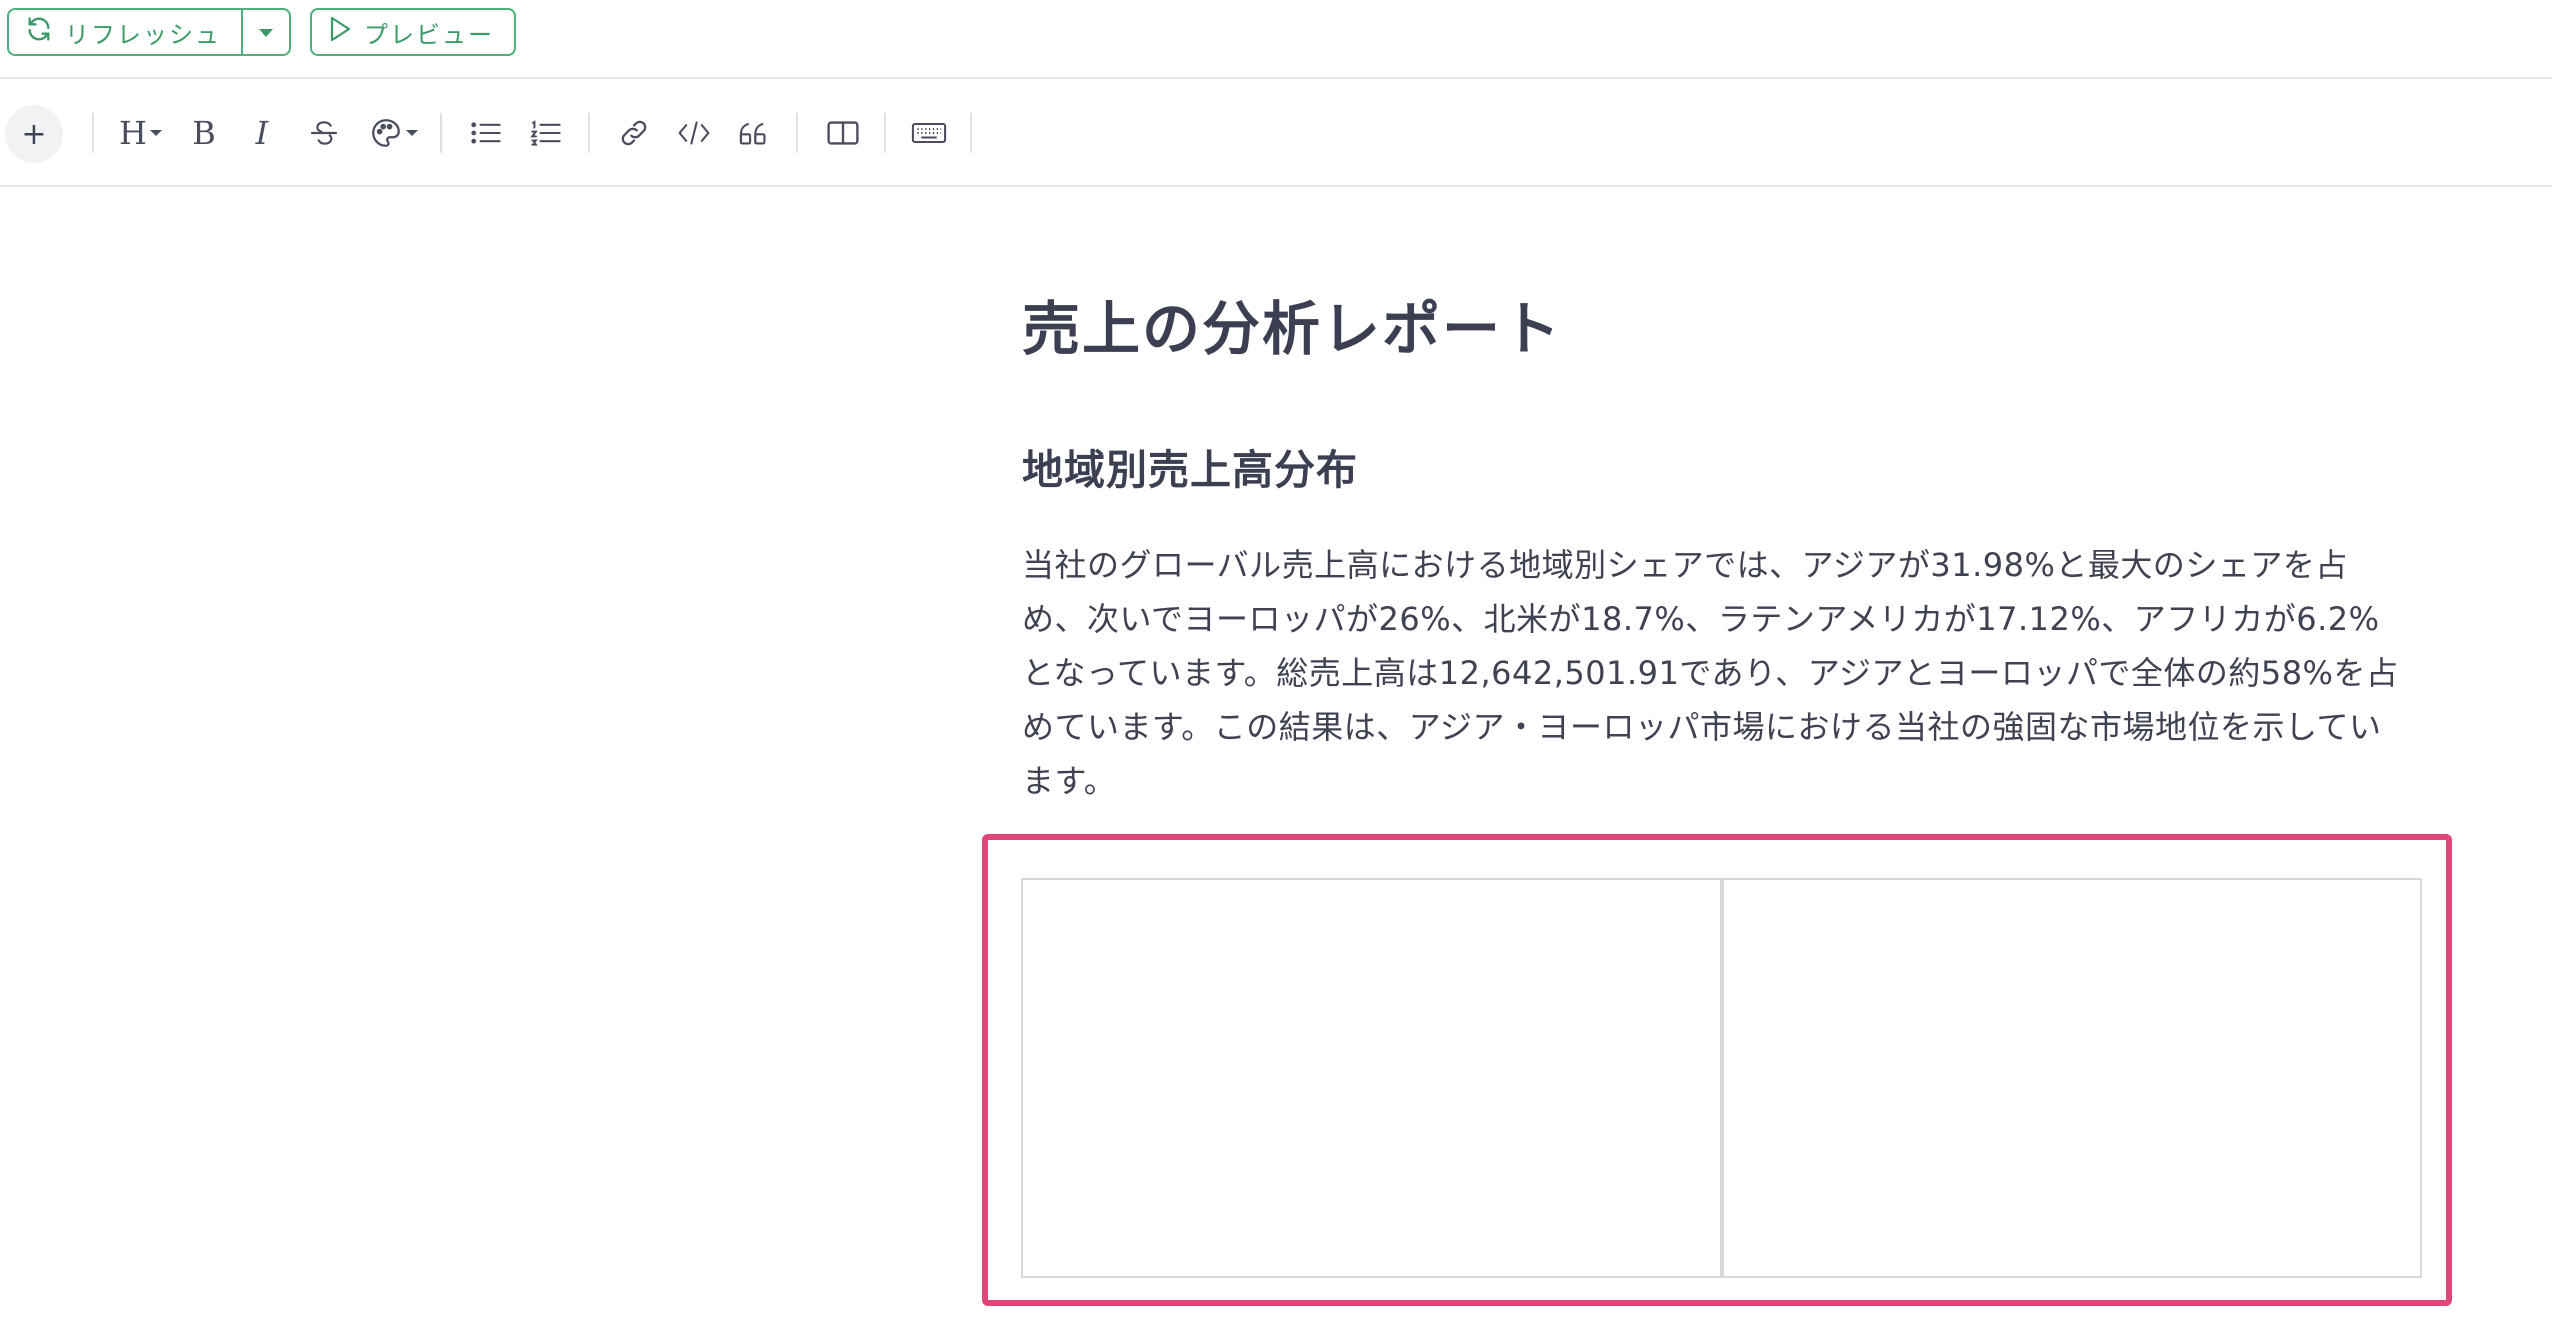  I want to click on columns-button, so click(843, 133).